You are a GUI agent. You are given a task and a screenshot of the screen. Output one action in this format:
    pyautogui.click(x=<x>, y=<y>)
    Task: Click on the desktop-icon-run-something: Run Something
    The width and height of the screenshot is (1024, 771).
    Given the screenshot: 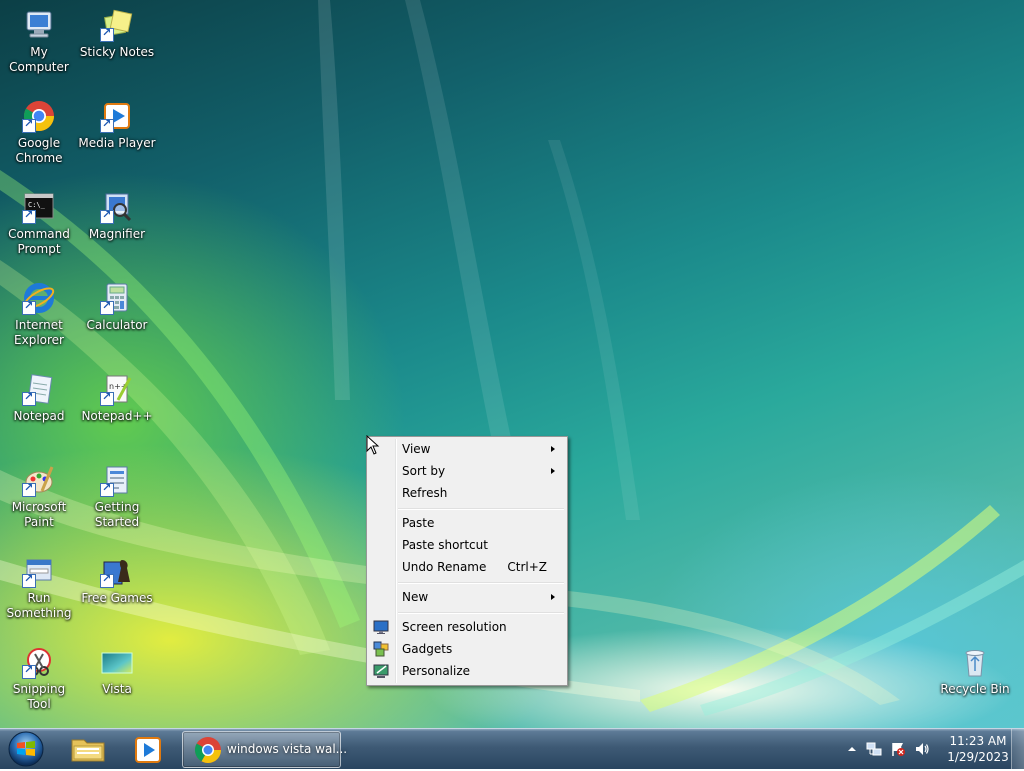 What is the action you would take?
    pyautogui.click(x=39, y=587)
    